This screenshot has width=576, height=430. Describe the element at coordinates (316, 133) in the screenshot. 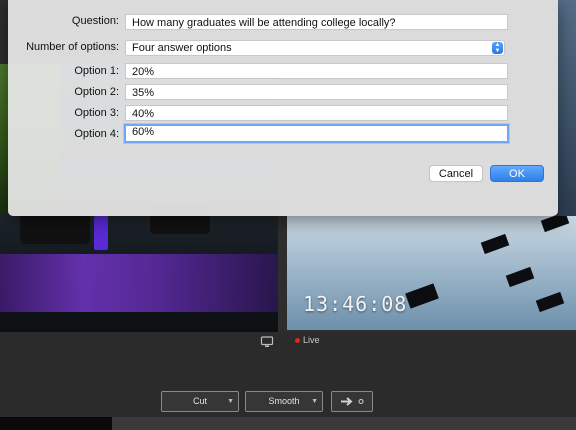

I see `option-4-input: 60%` at that location.